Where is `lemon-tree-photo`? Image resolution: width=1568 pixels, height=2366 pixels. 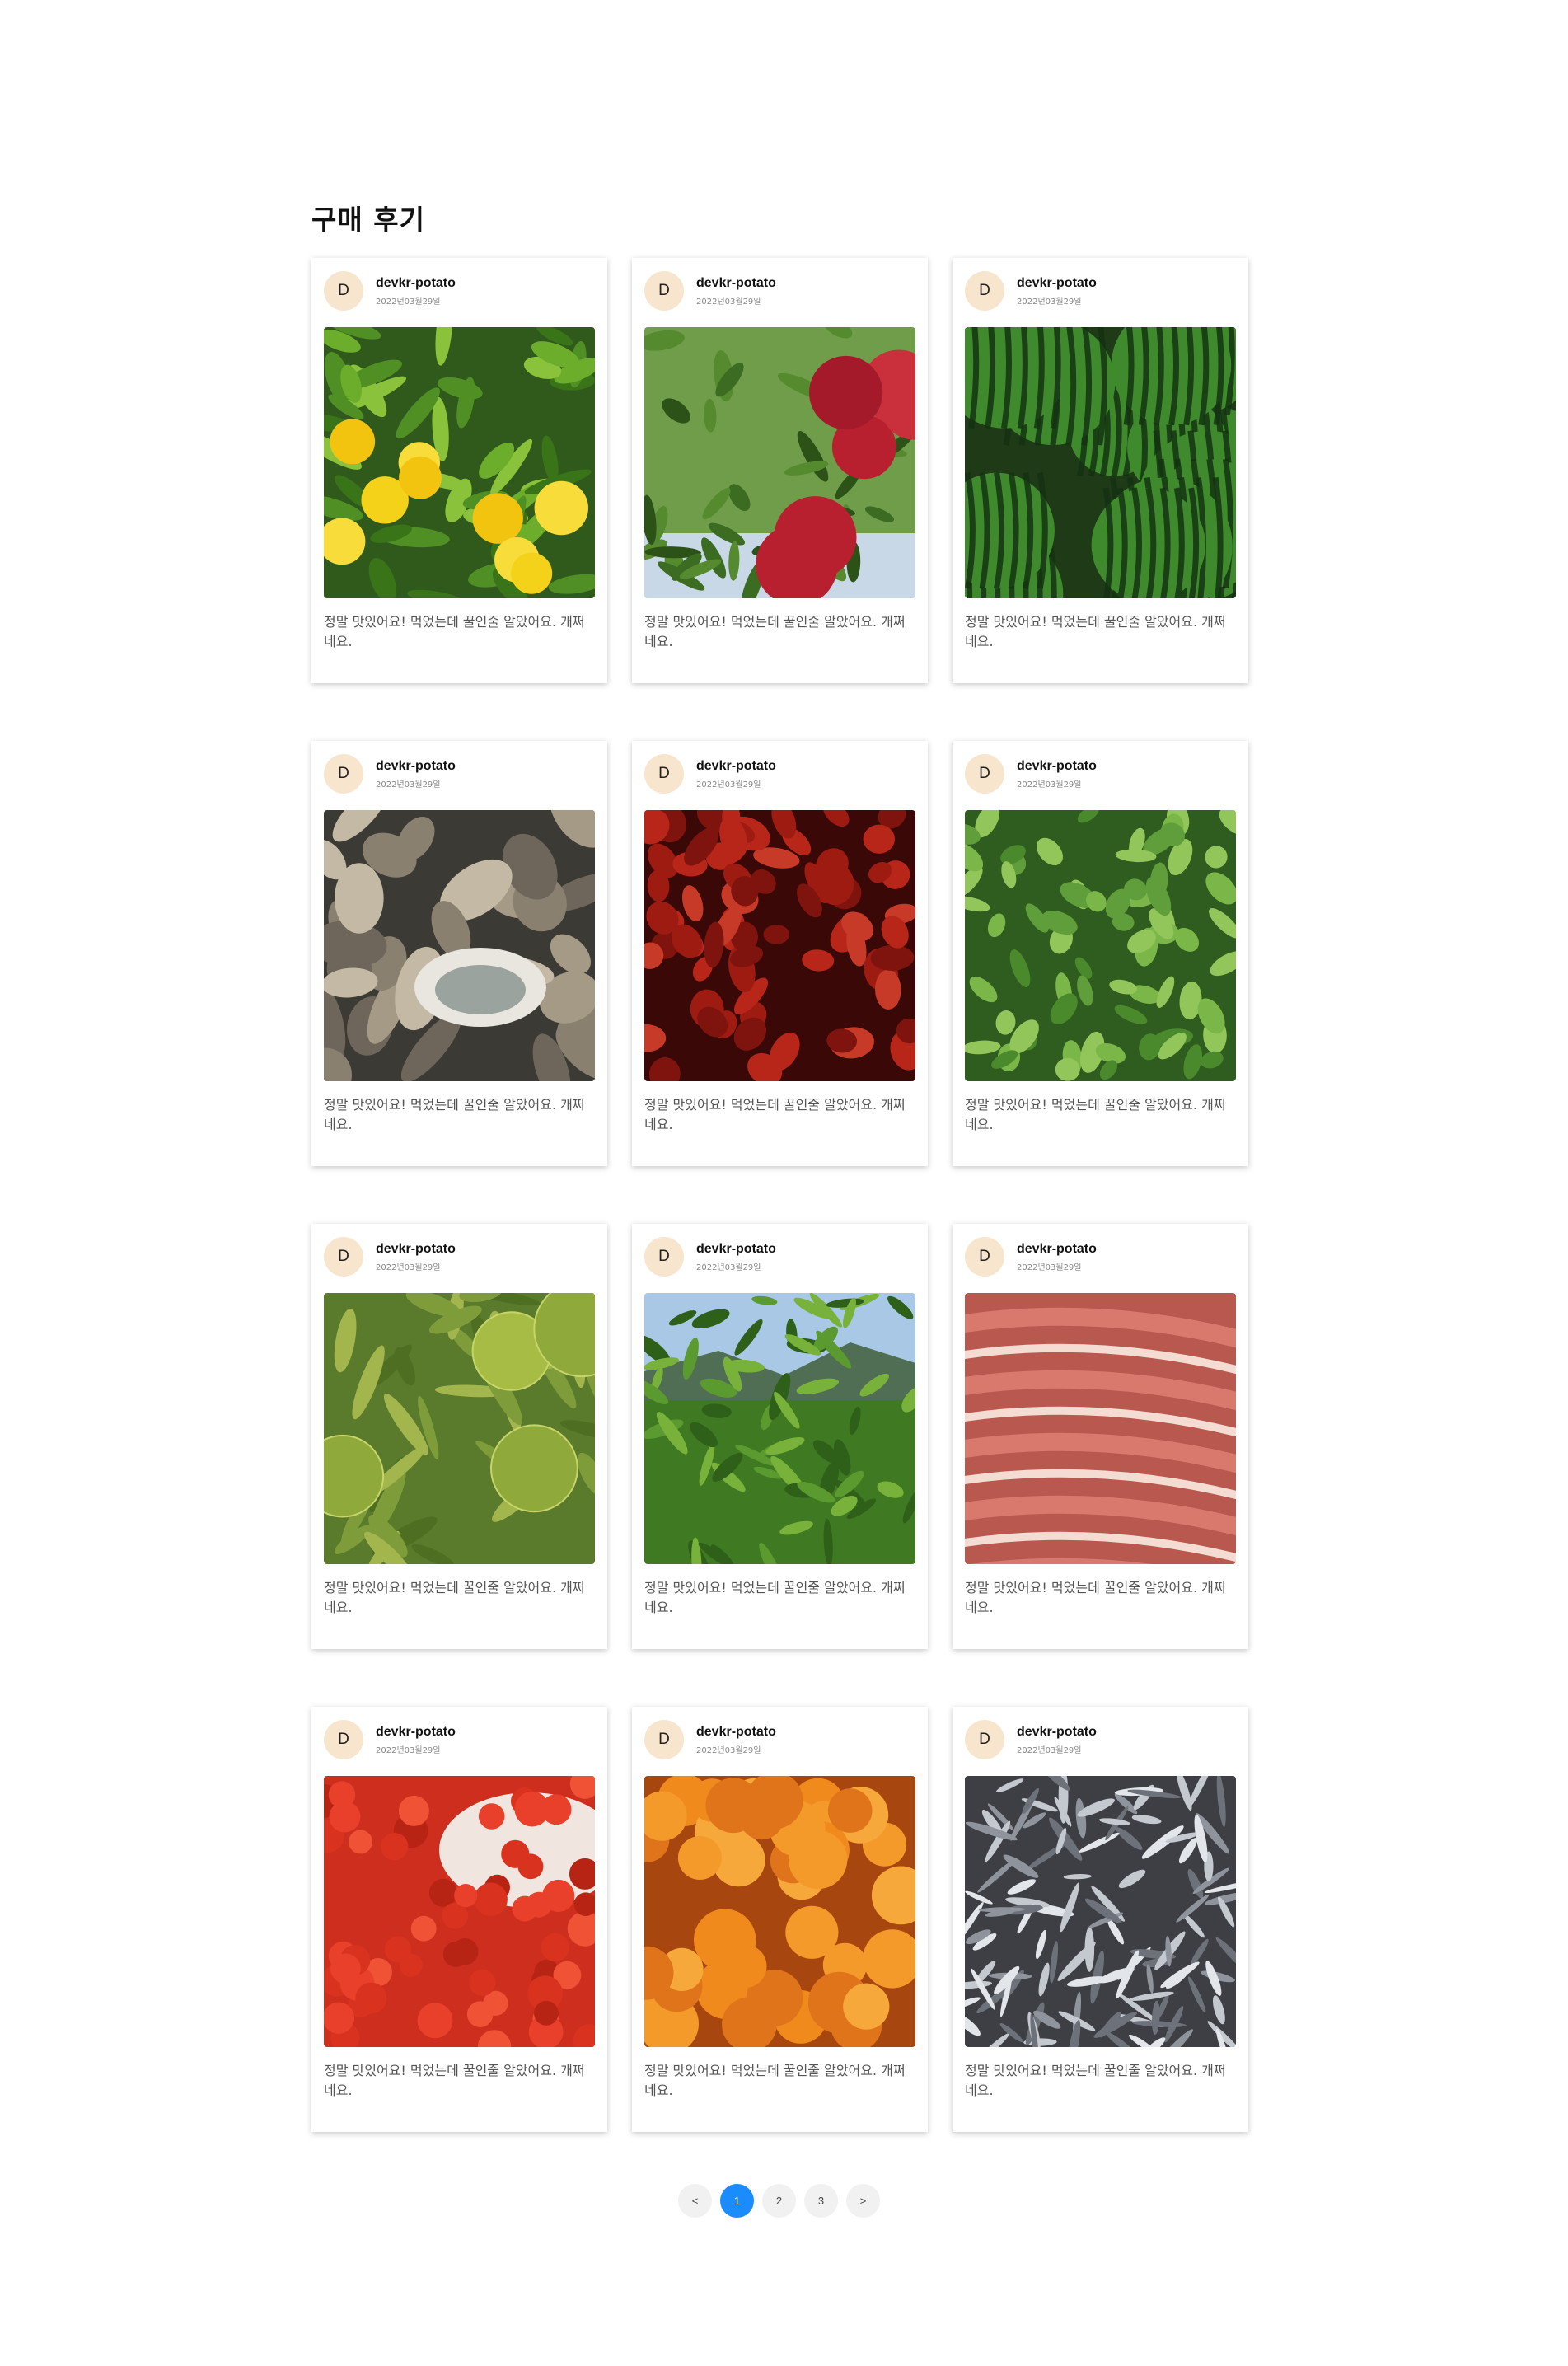 lemon-tree-photo is located at coordinates (459, 463).